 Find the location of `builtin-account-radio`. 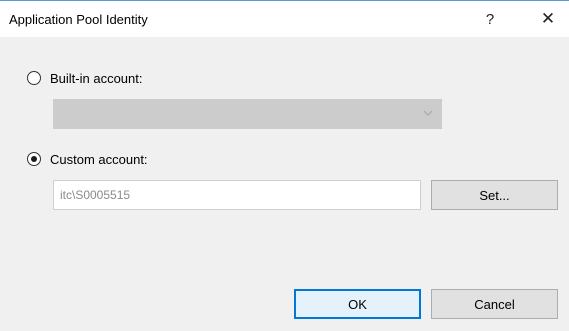

builtin-account-radio is located at coordinates (34, 78).